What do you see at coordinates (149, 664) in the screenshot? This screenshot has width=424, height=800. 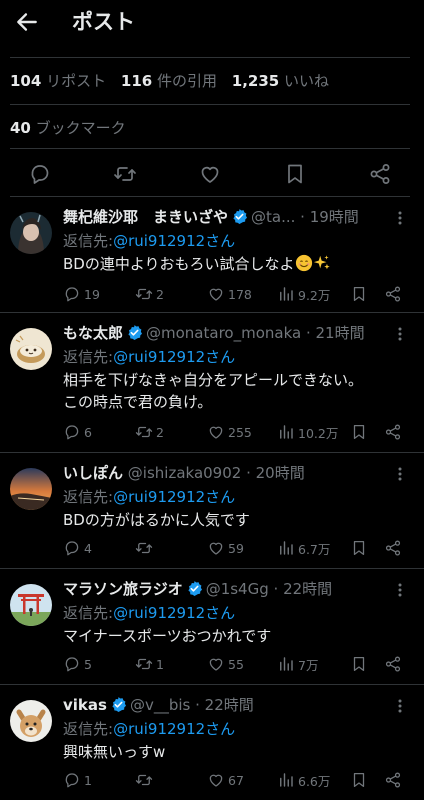 I see `repost-button: 1` at bounding box center [149, 664].